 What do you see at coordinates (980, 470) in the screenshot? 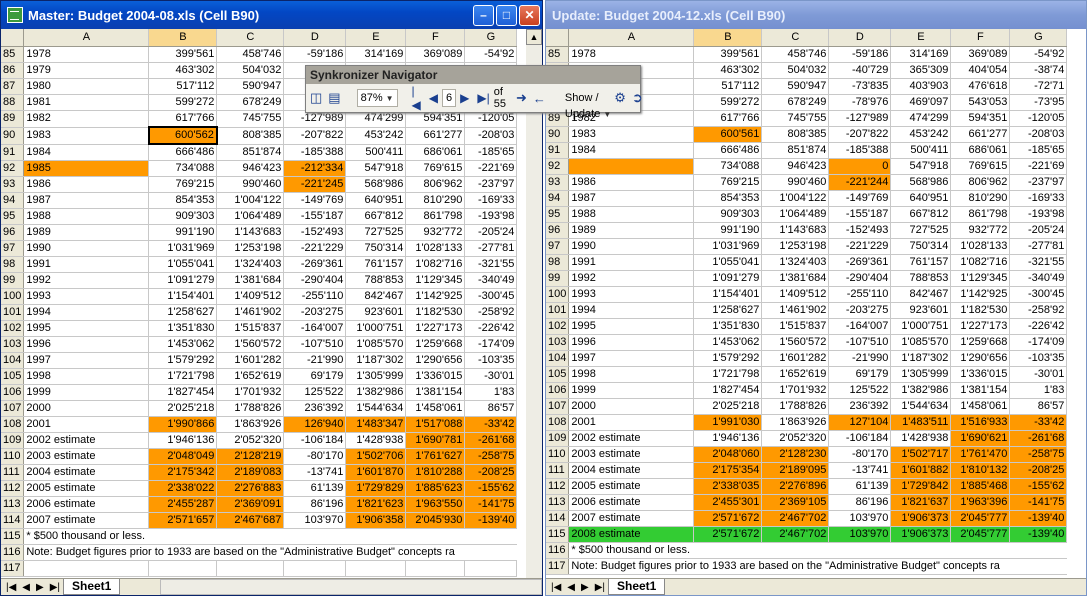
I see `cell-value: 1'810'132` at bounding box center [980, 470].